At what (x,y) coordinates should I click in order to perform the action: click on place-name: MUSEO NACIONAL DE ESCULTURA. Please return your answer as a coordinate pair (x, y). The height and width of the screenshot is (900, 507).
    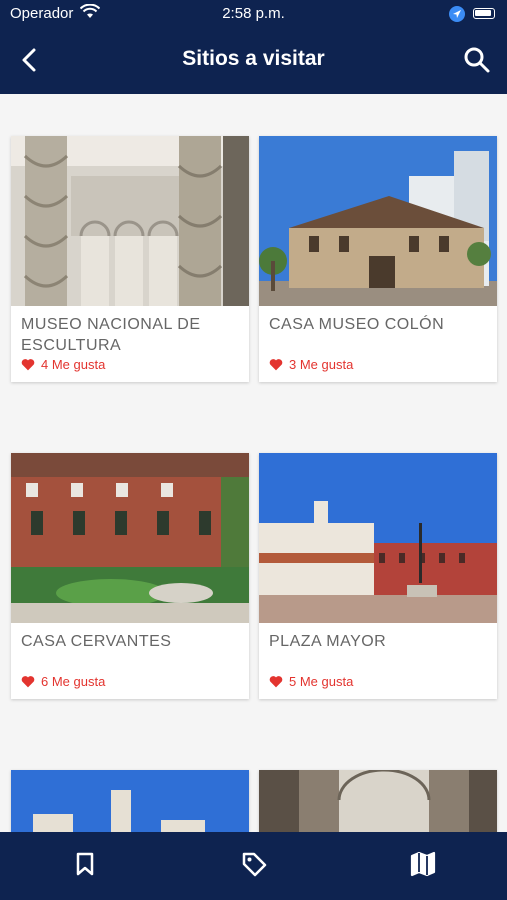
    Looking at the image, I should click on (111, 335).